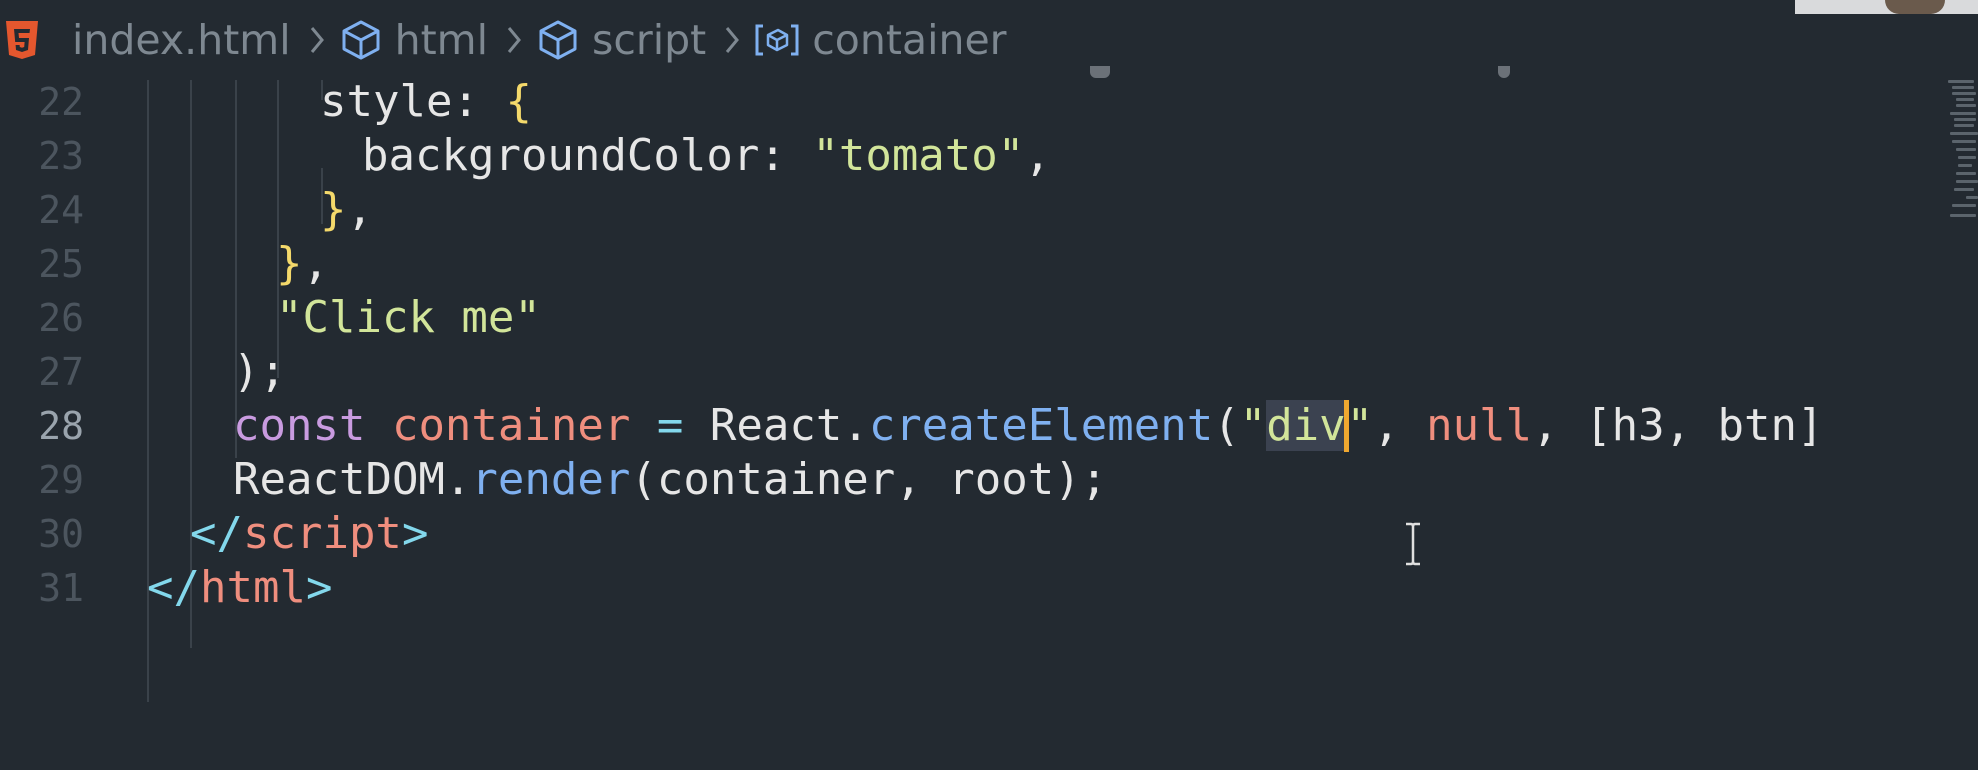  I want to click on code-line: 31 </html>, so click(989, 588).